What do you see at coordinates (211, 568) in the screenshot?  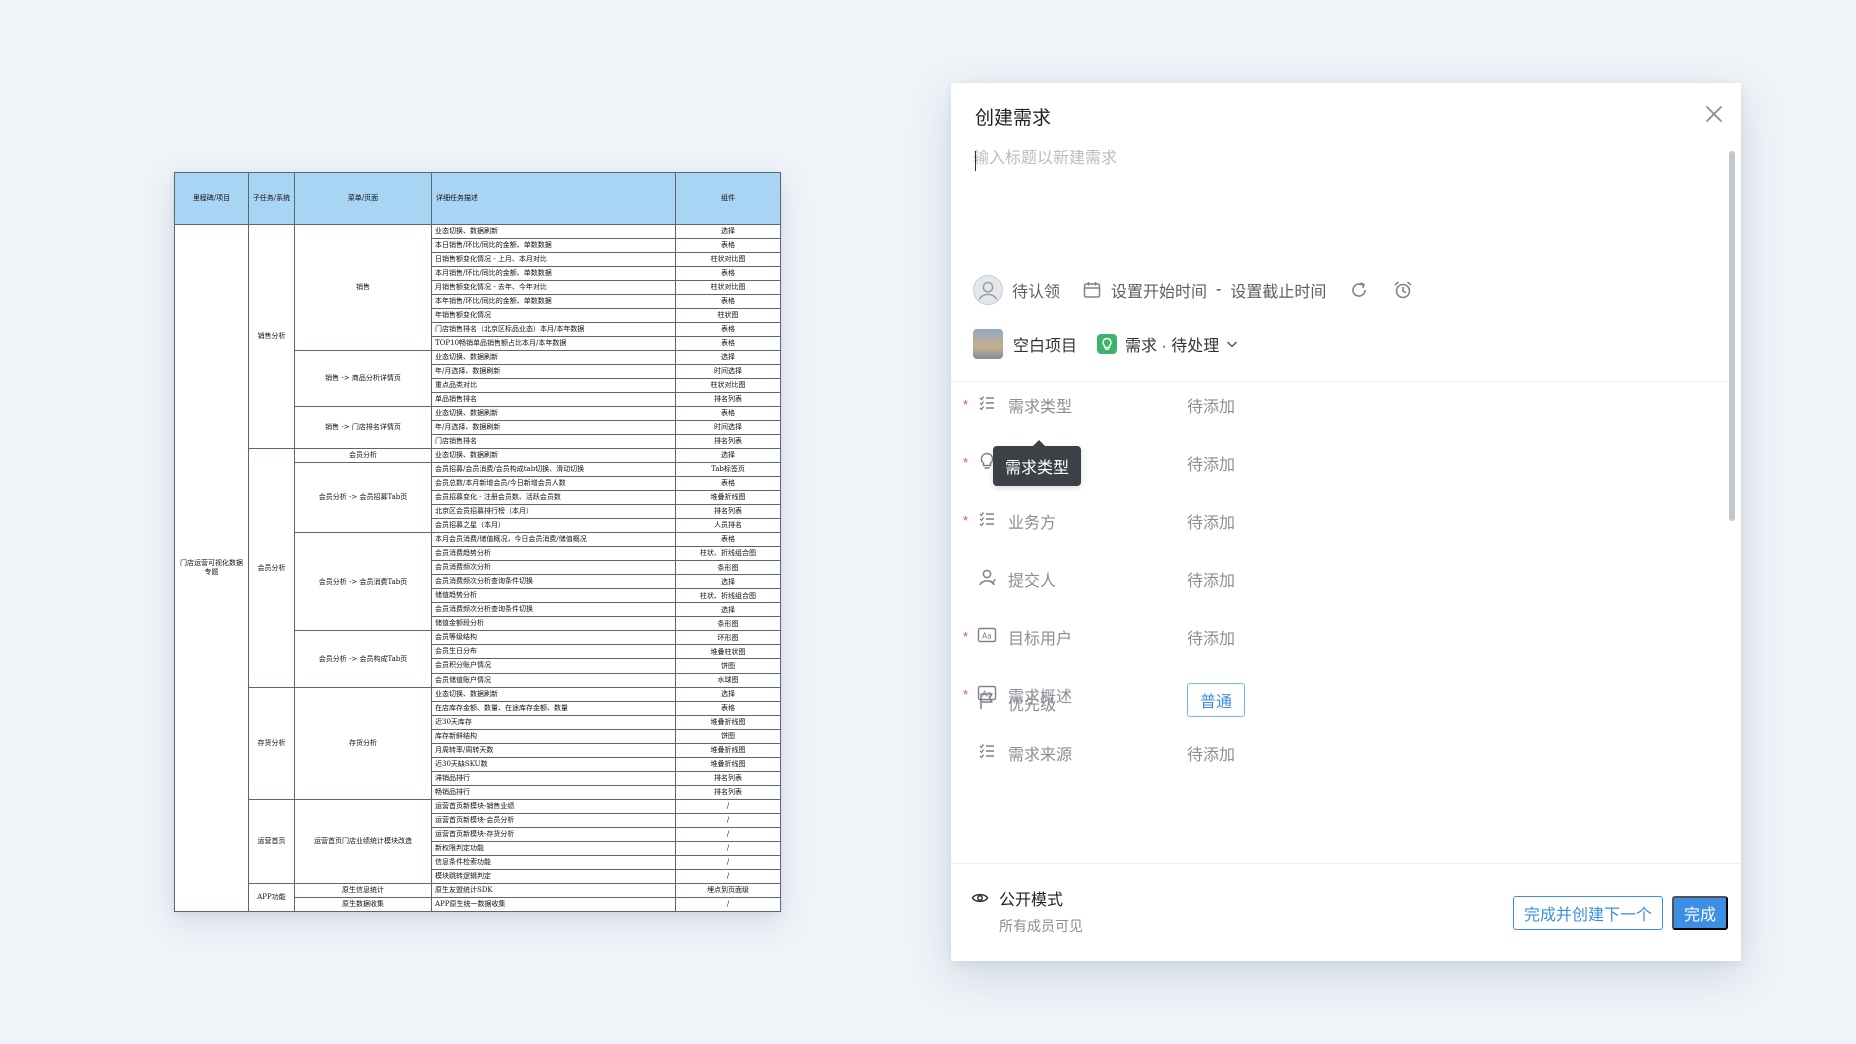 I see `project-cell: 门店运营可视化数据专题` at bounding box center [211, 568].